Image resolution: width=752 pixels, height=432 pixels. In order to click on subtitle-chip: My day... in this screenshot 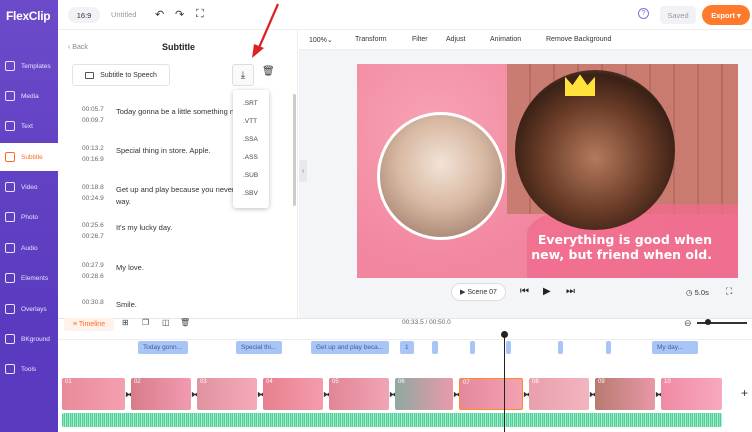, I will do `click(675, 347)`.